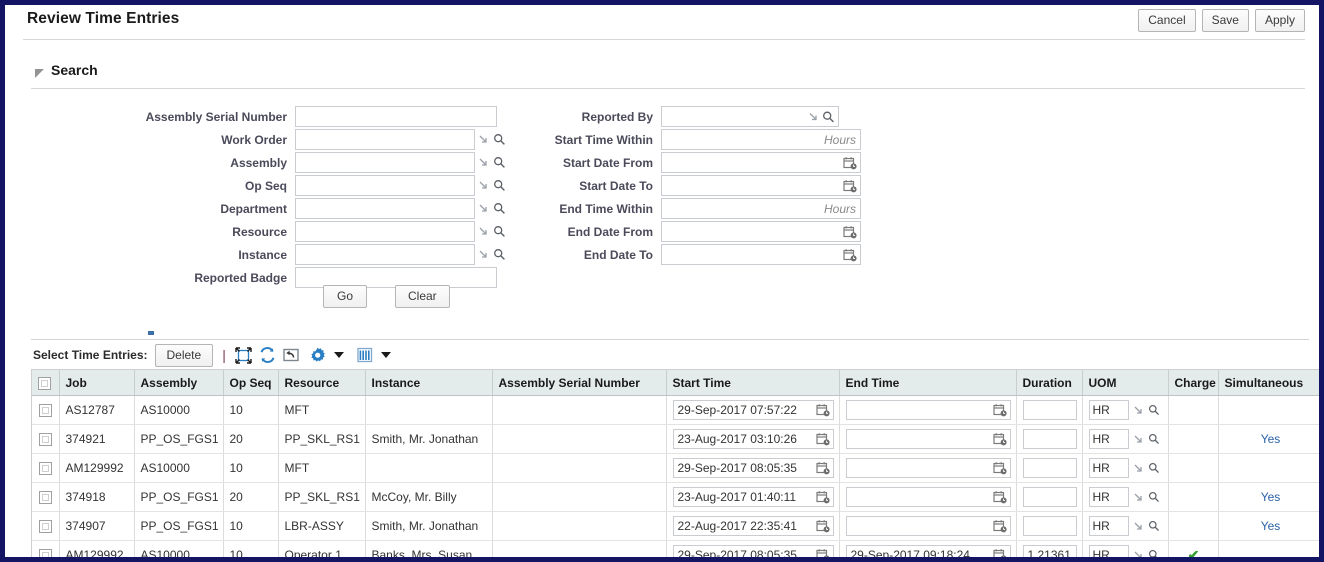 The image size is (1324, 562). I want to click on resource-input, so click(385, 231).